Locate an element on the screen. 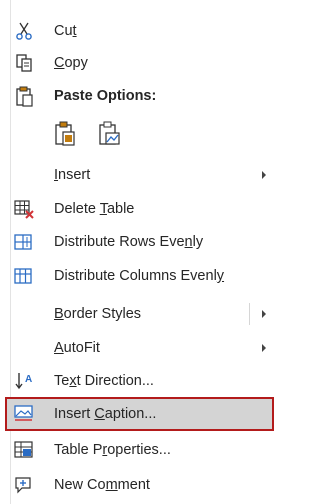  paste-picture-icon is located at coordinates (109, 134).